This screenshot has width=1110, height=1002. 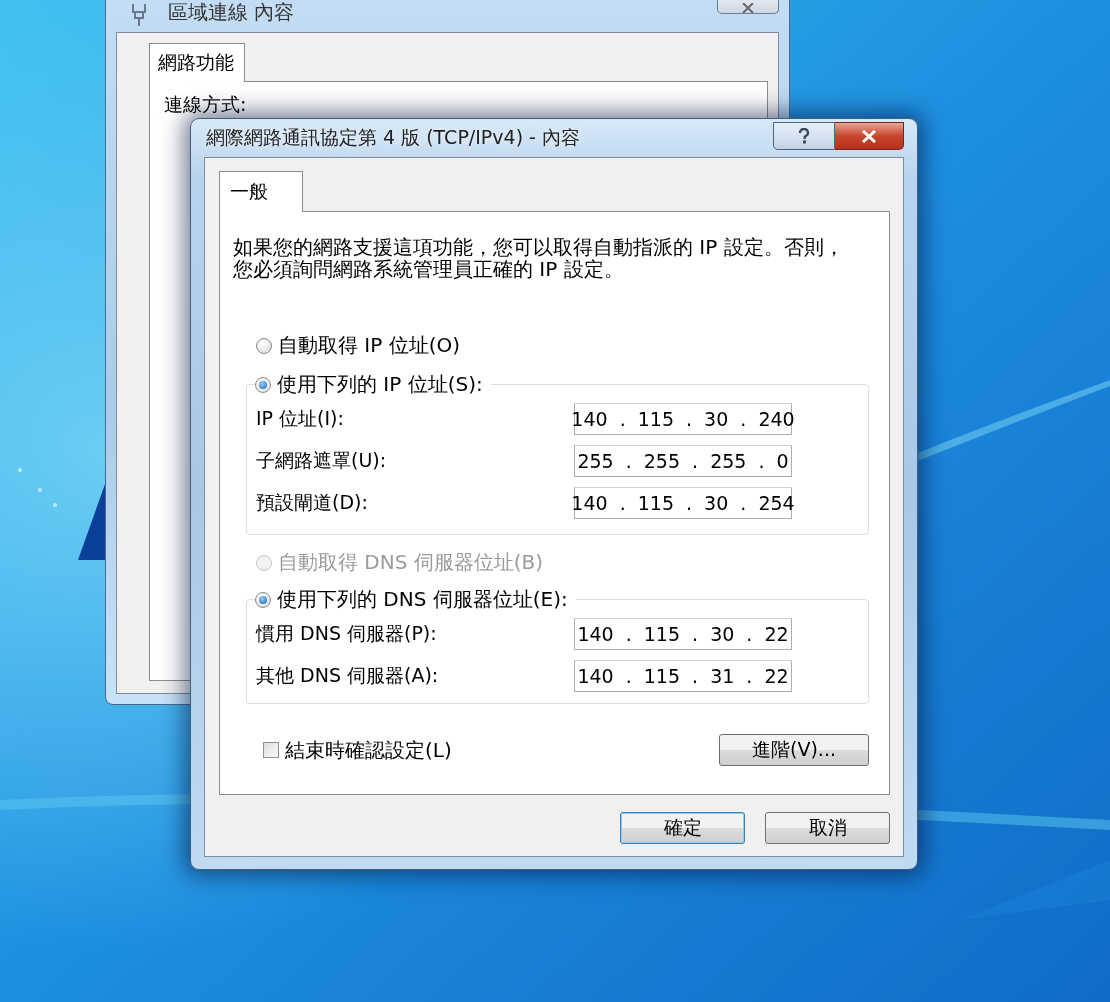 I want to click on field-label: 子網路遮罩(U):, so click(x=321, y=460).